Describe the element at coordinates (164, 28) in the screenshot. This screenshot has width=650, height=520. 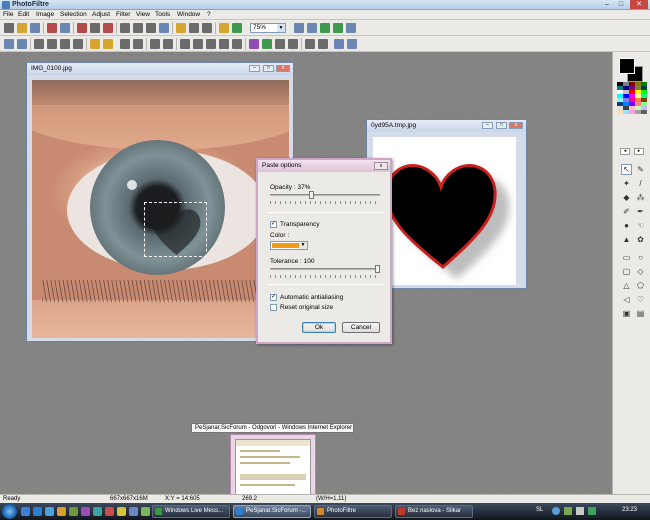
I see `paste-as-image-icon` at that location.